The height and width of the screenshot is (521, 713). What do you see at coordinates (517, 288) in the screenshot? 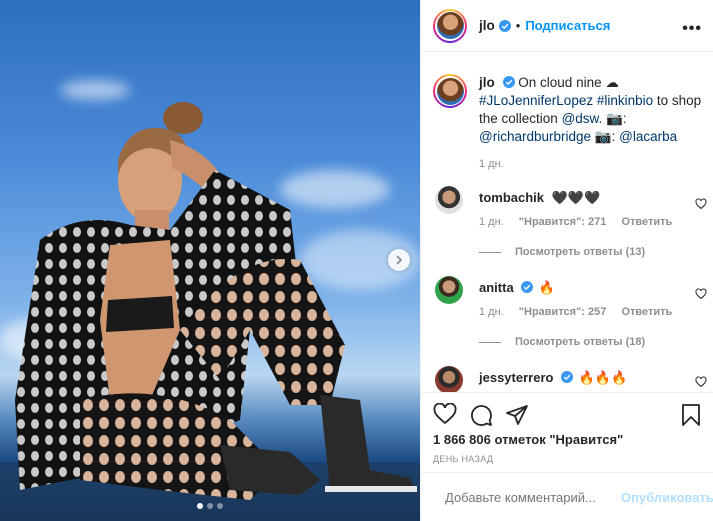
I see `comment-text: anitta 🔥` at bounding box center [517, 288].